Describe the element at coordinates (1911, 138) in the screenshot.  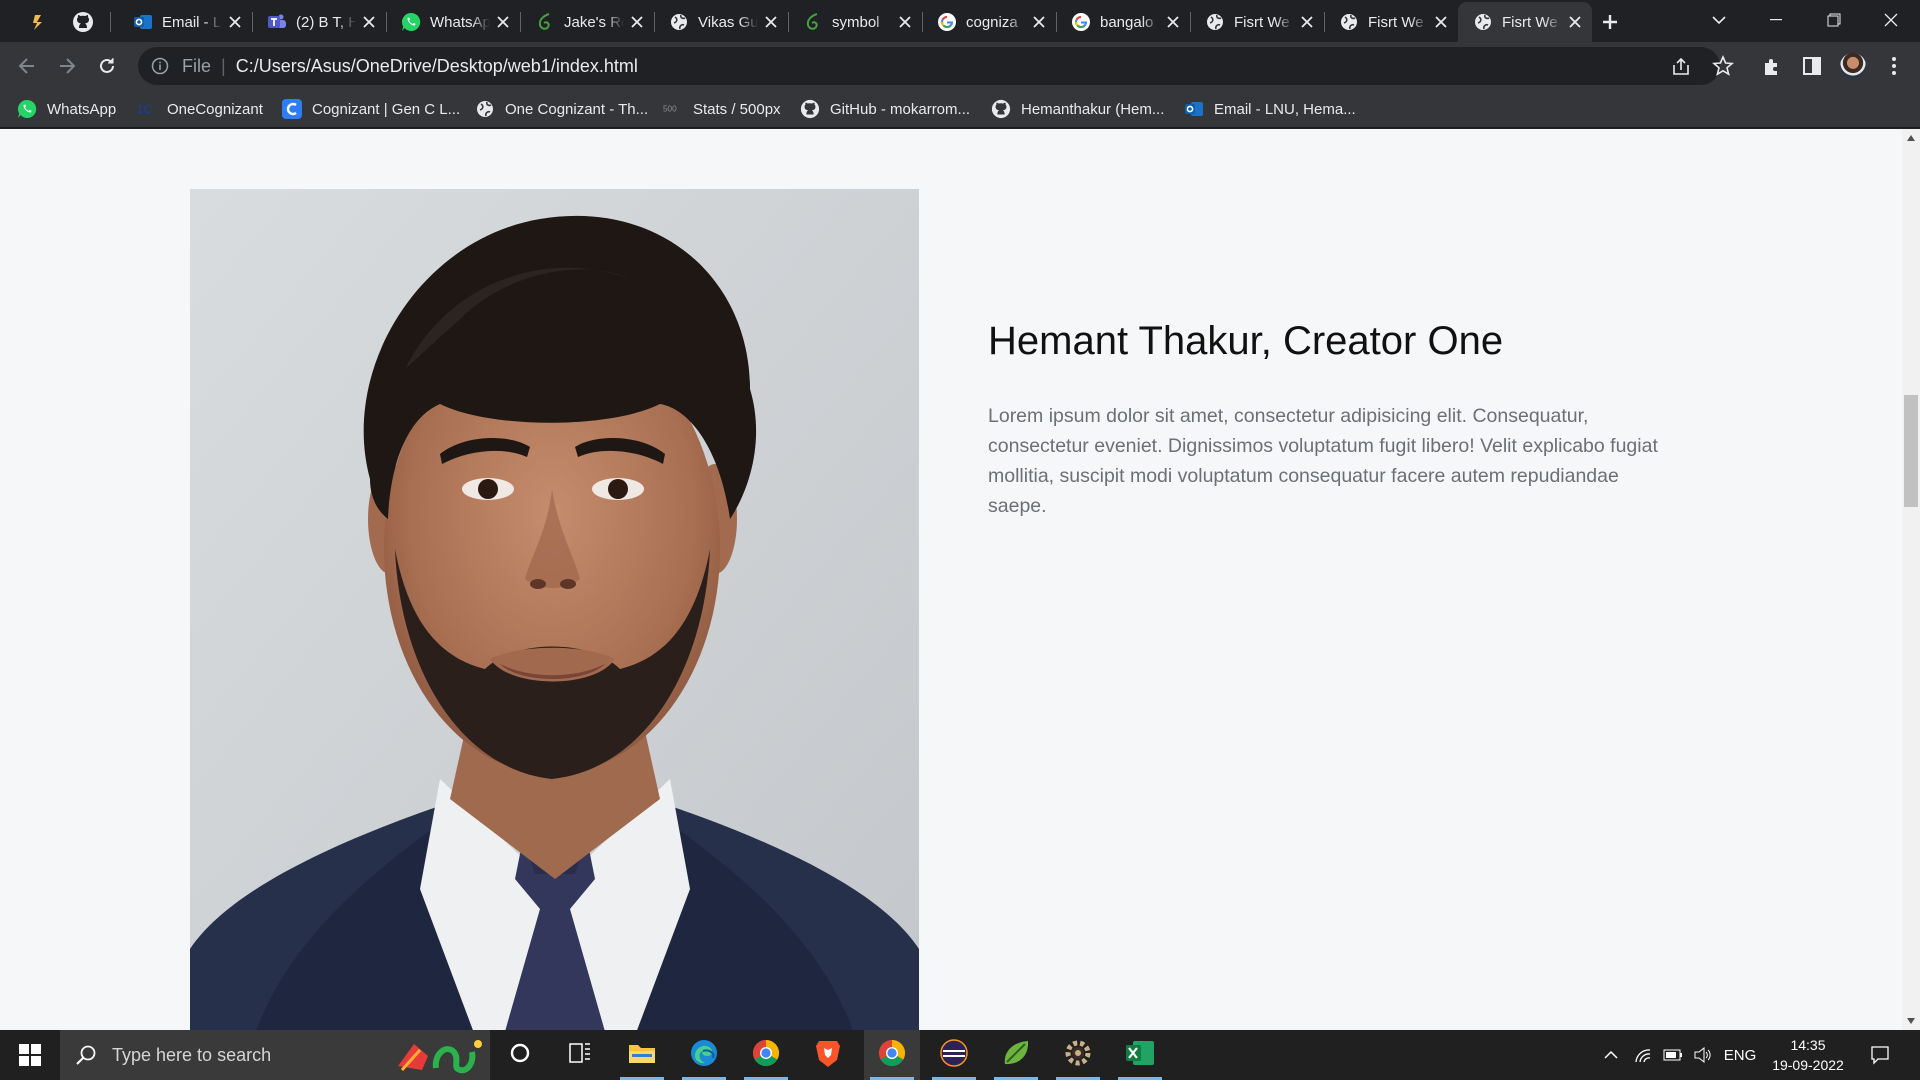
I see `scroll-up-arrow-icon` at that location.